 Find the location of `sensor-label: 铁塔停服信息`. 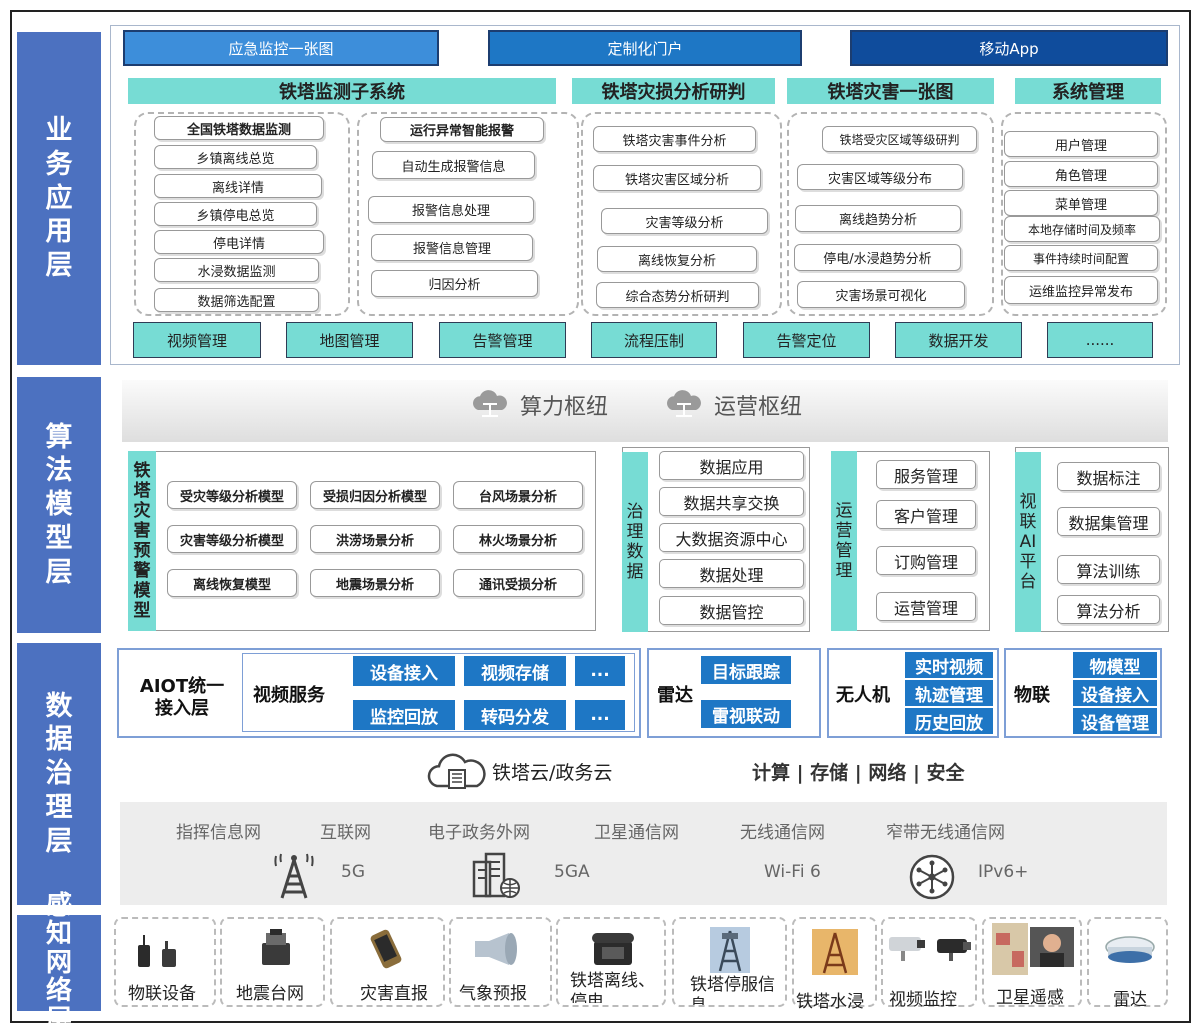

sensor-label: 铁塔停服信息 is located at coordinates (732, 990).